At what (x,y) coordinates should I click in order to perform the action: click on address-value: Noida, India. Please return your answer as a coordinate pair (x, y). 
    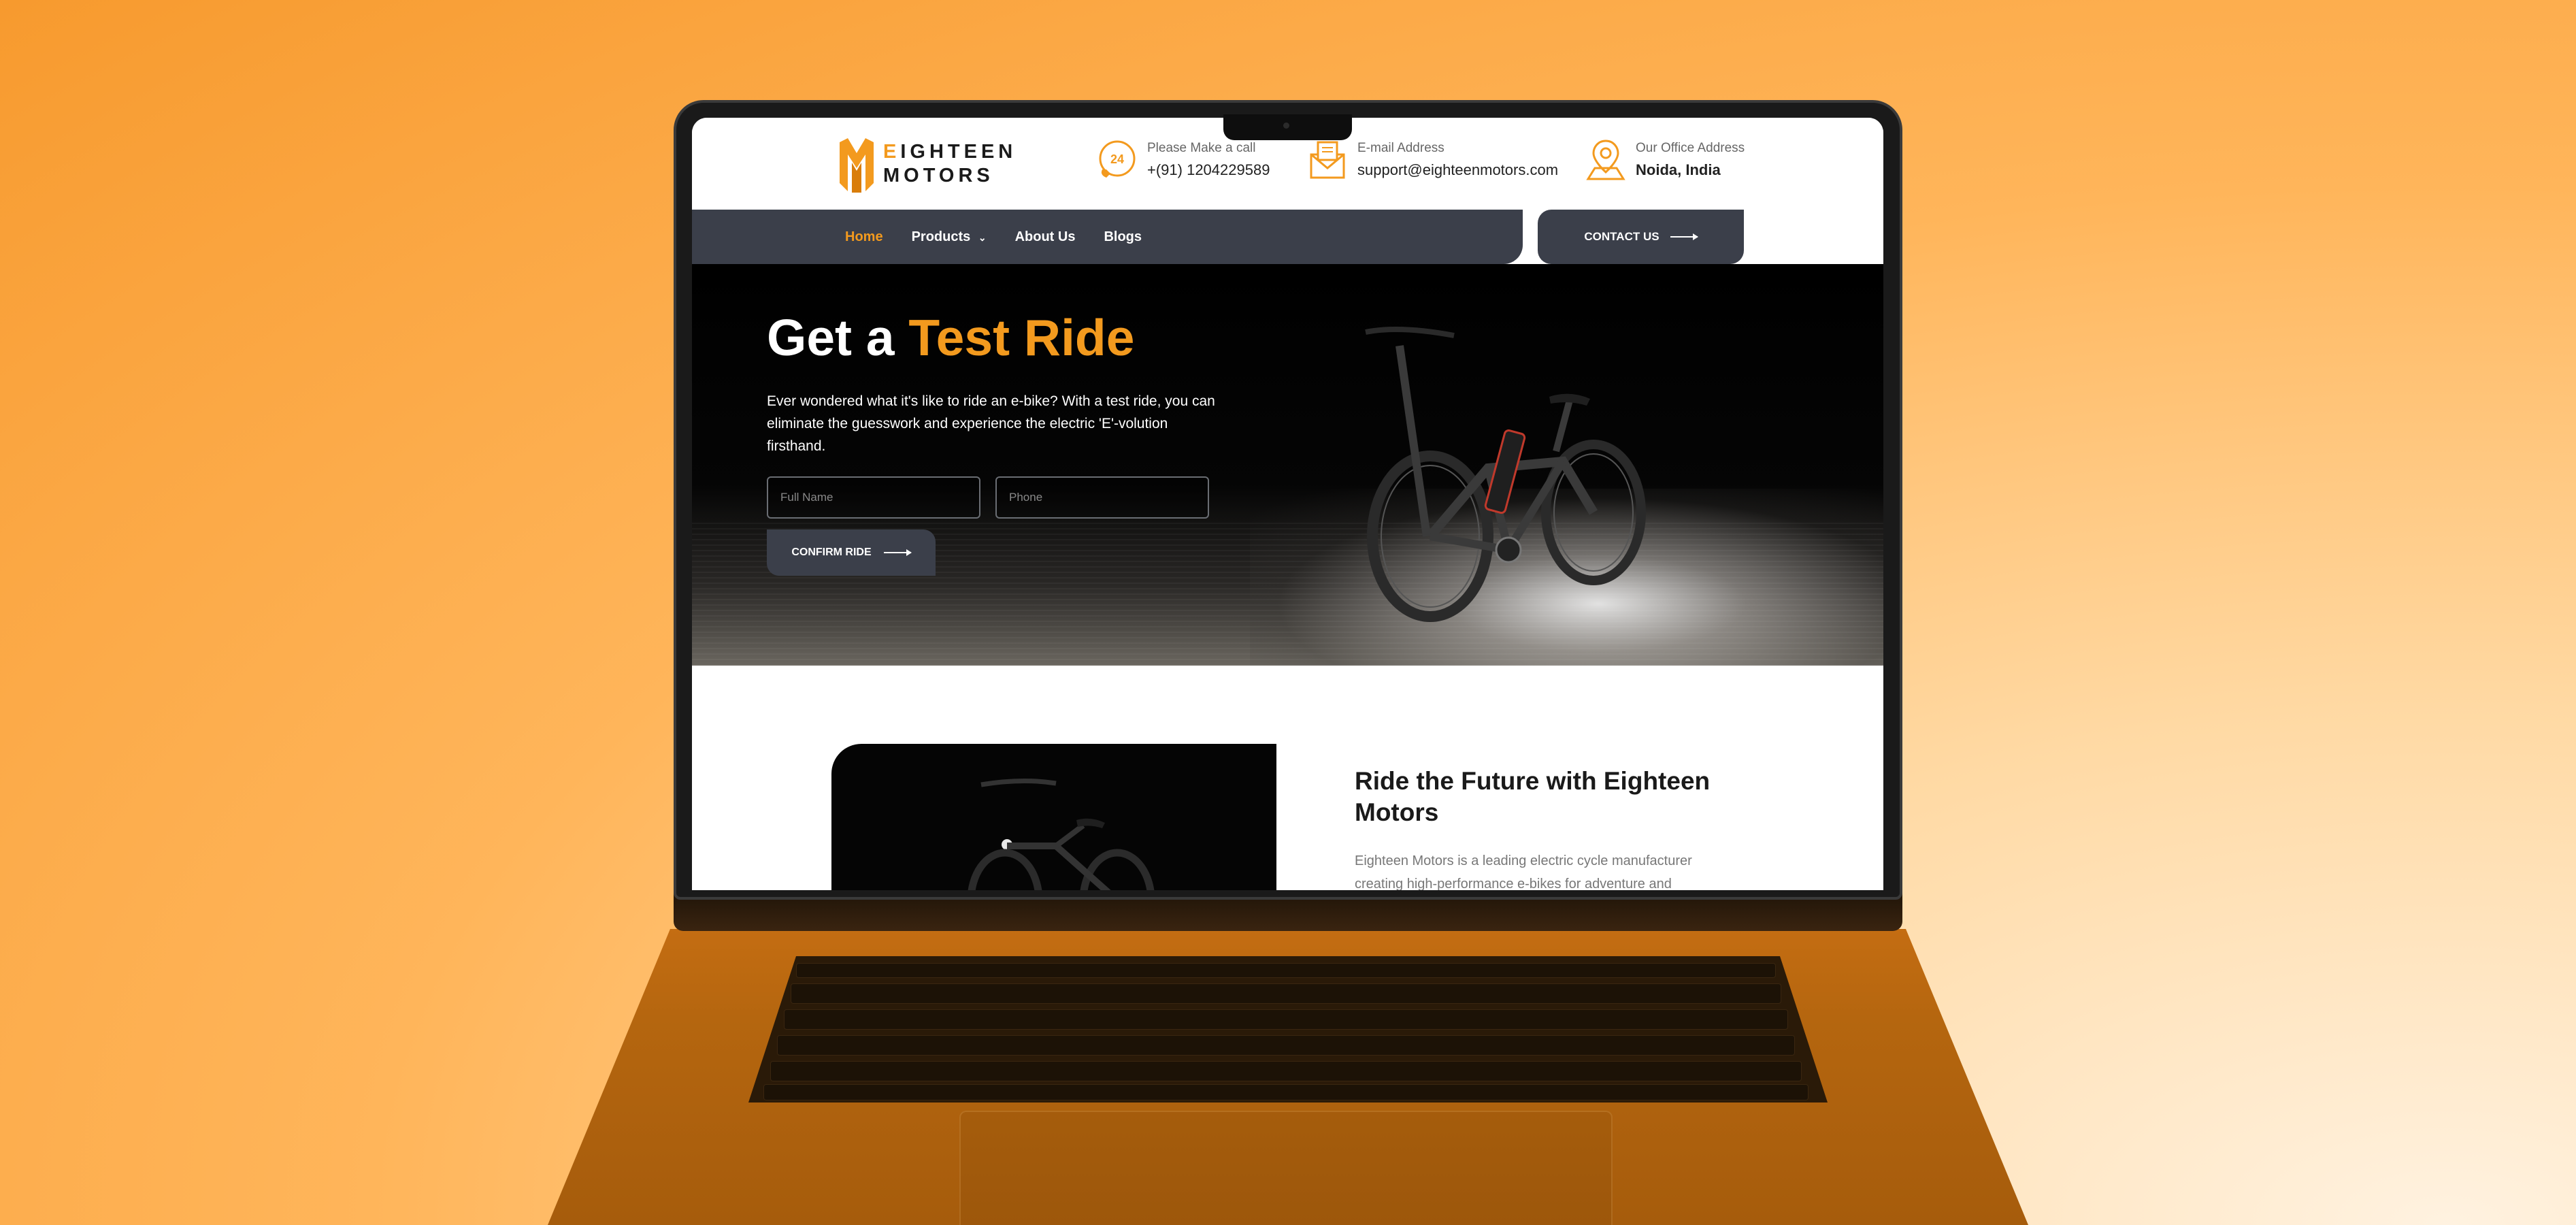
    Looking at the image, I should click on (1679, 170).